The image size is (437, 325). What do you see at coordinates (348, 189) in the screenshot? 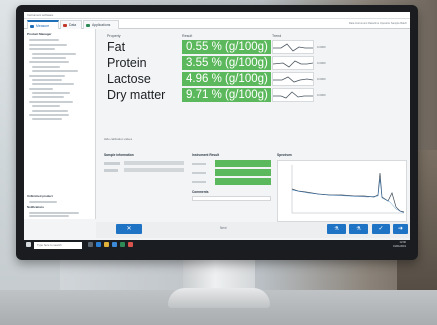
I see `spectrum-svg` at bounding box center [348, 189].